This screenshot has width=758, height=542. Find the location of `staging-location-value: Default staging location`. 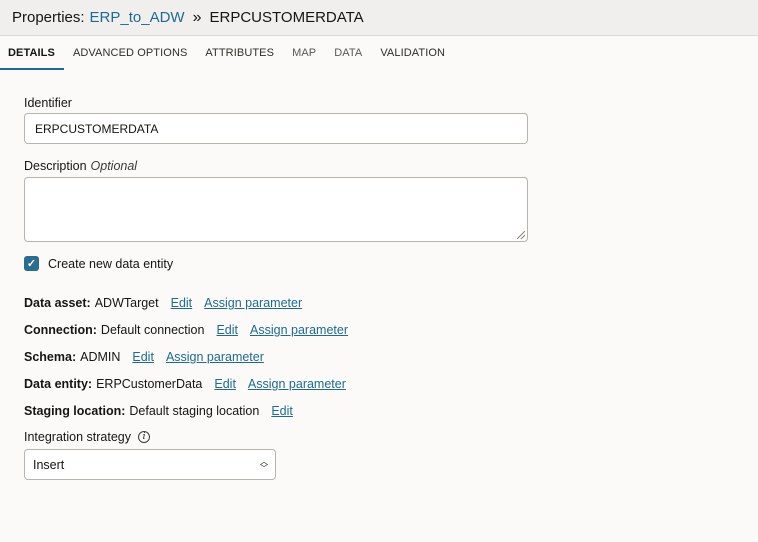

staging-location-value: Default staging location is located at coordinates (194, 411).